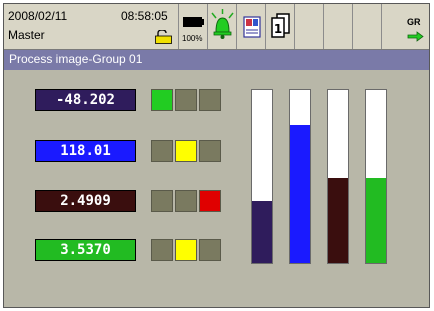 The image size is (434, 311). What do you see at coordinates (85, 201) in the screenshot?
I see `channel-3-value: 2.4909` at bounding box center [85, 201].